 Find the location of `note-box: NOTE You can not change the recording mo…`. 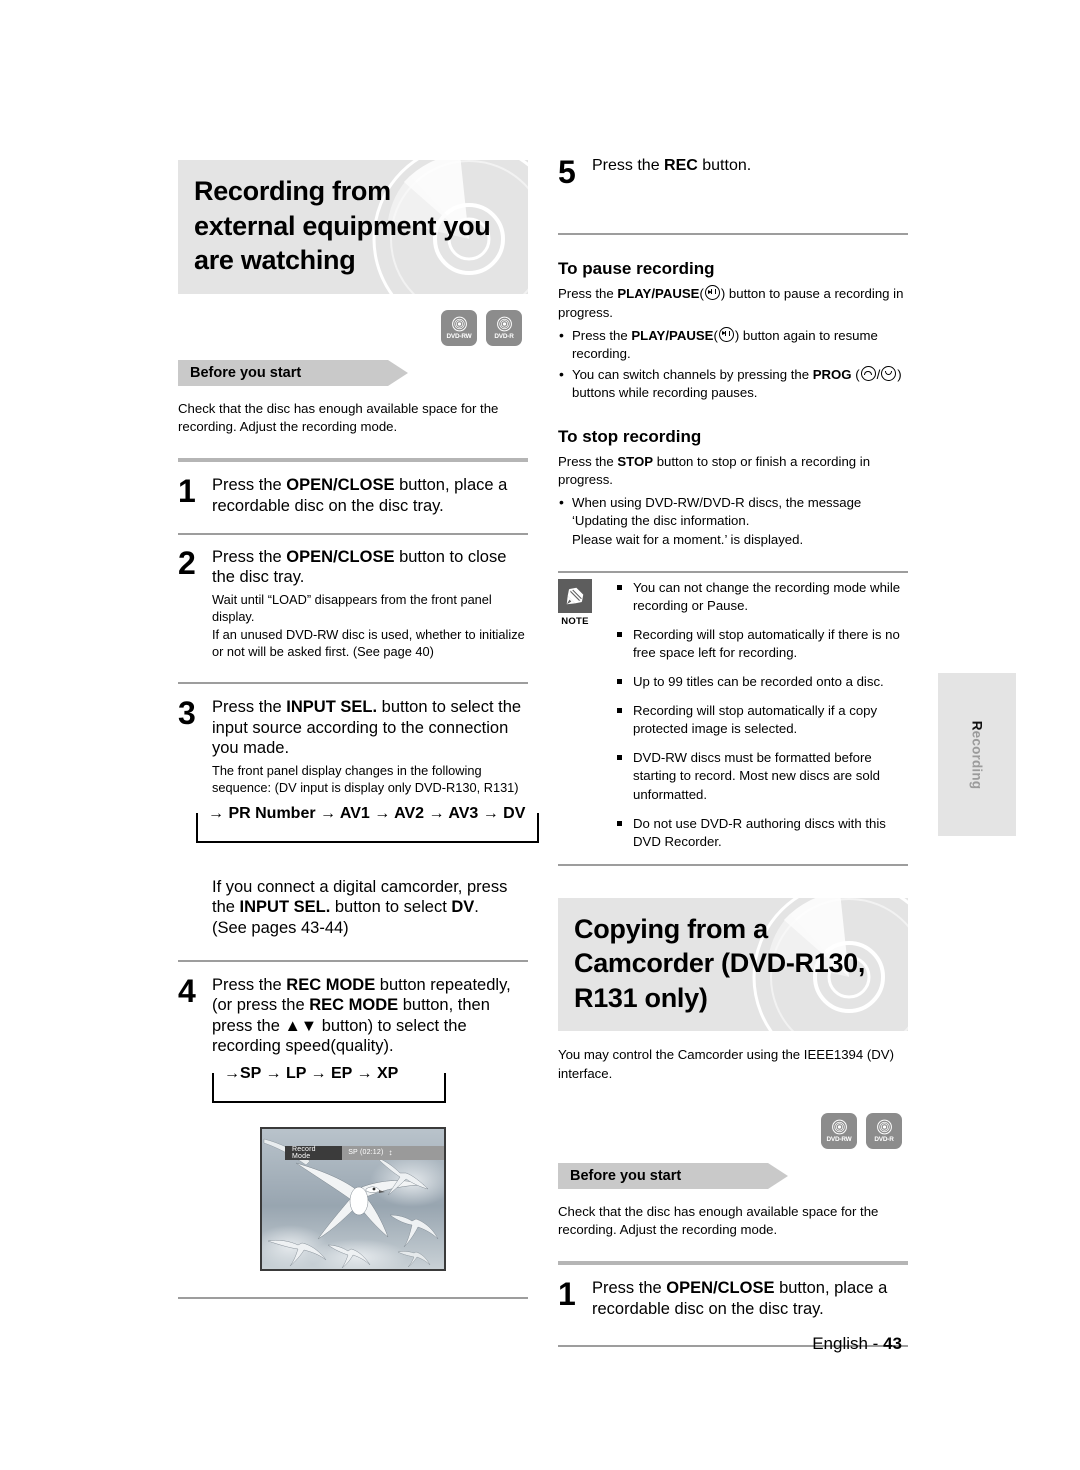

note-box: NOTE You can not change the recording mo… is located at coordinates (733, 717).